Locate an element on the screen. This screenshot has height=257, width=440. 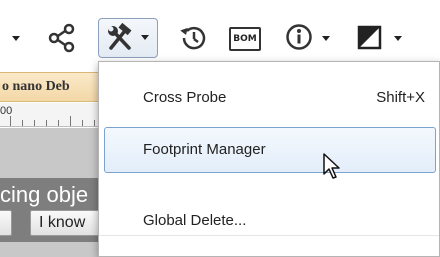
document-title-tab: o nano Deb is located at coordinates (50, 87).